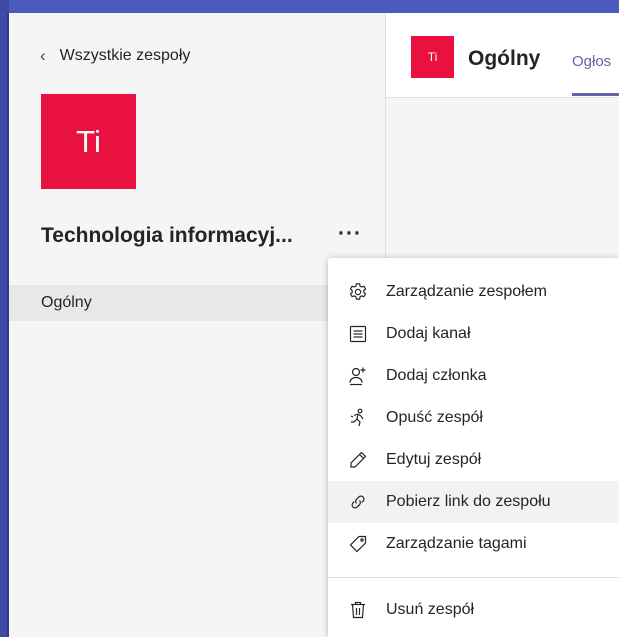  Describe the element at coordinates (358, 610) in the screenshot. I see `trash-icon` at that location.